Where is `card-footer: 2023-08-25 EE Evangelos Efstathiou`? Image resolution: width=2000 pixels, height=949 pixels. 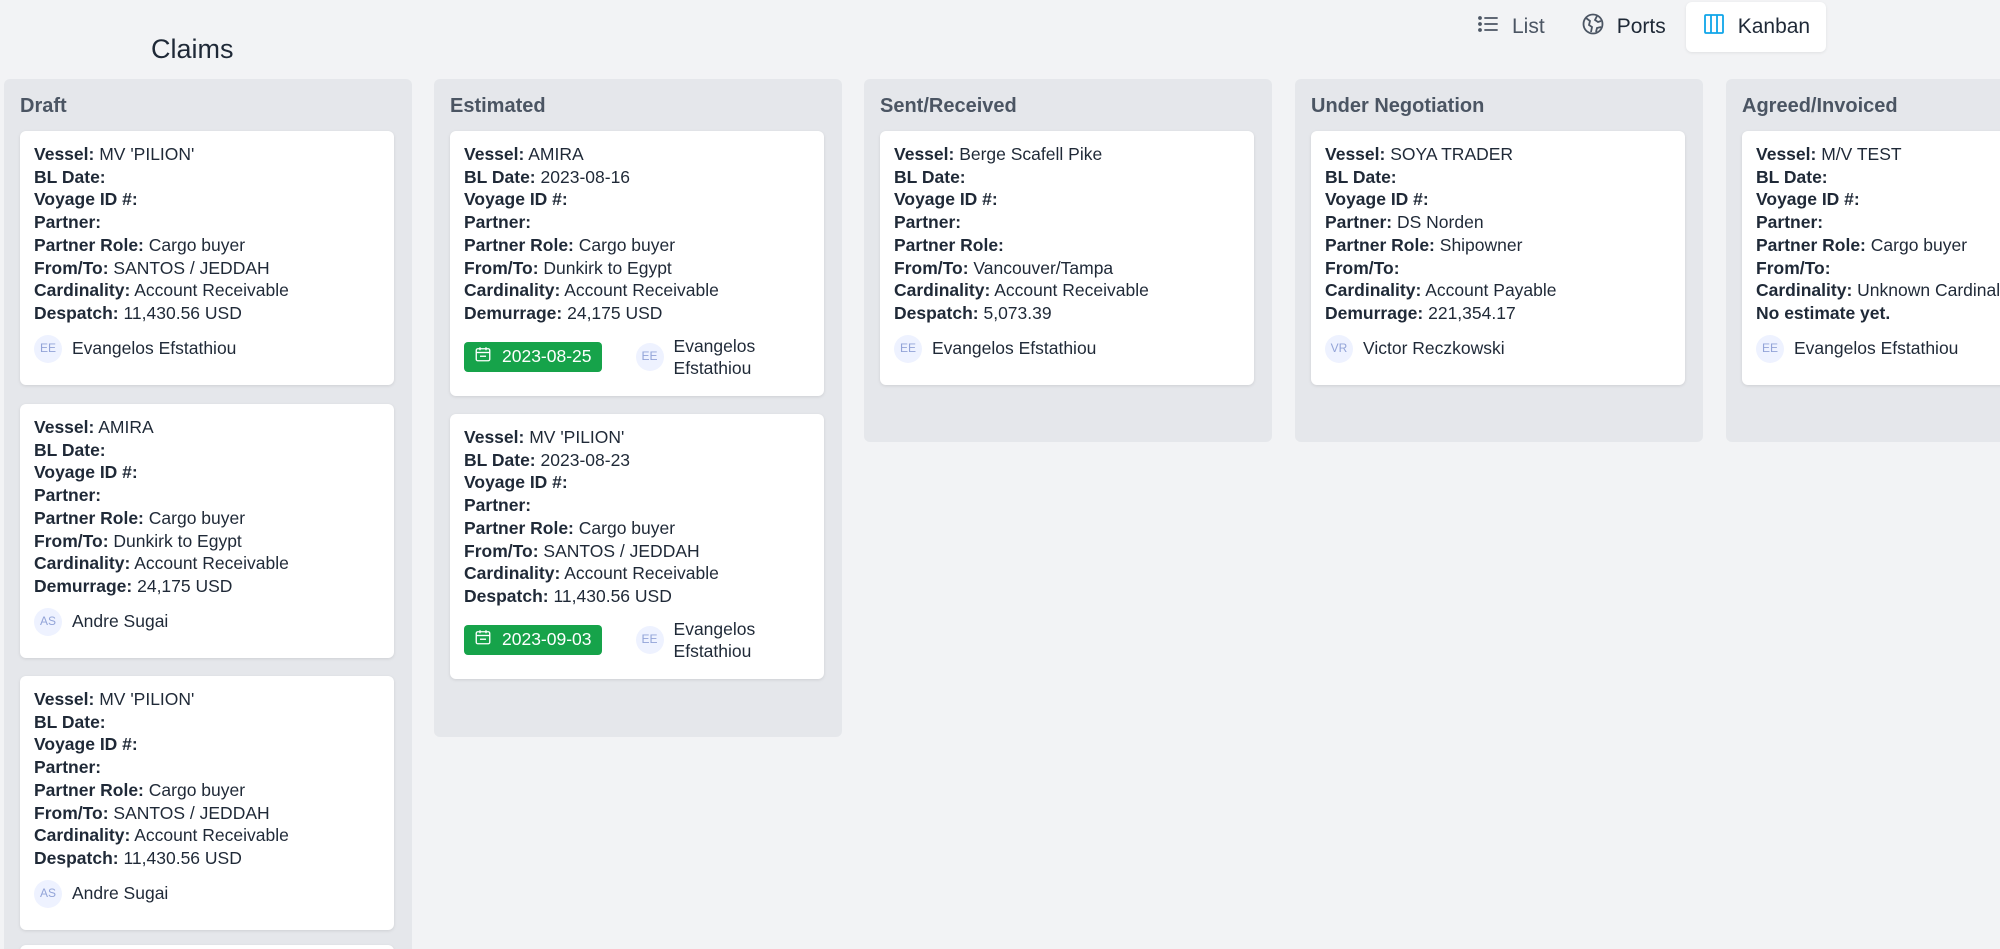
card-footer: 2023-08-25 EE Evangelos Efstathiou is located at coordinates (637, 357).